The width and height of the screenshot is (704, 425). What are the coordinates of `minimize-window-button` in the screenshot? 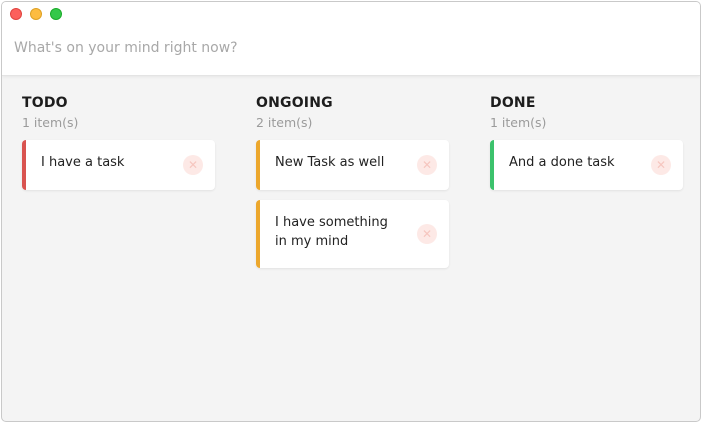 It's located at (36, 14).